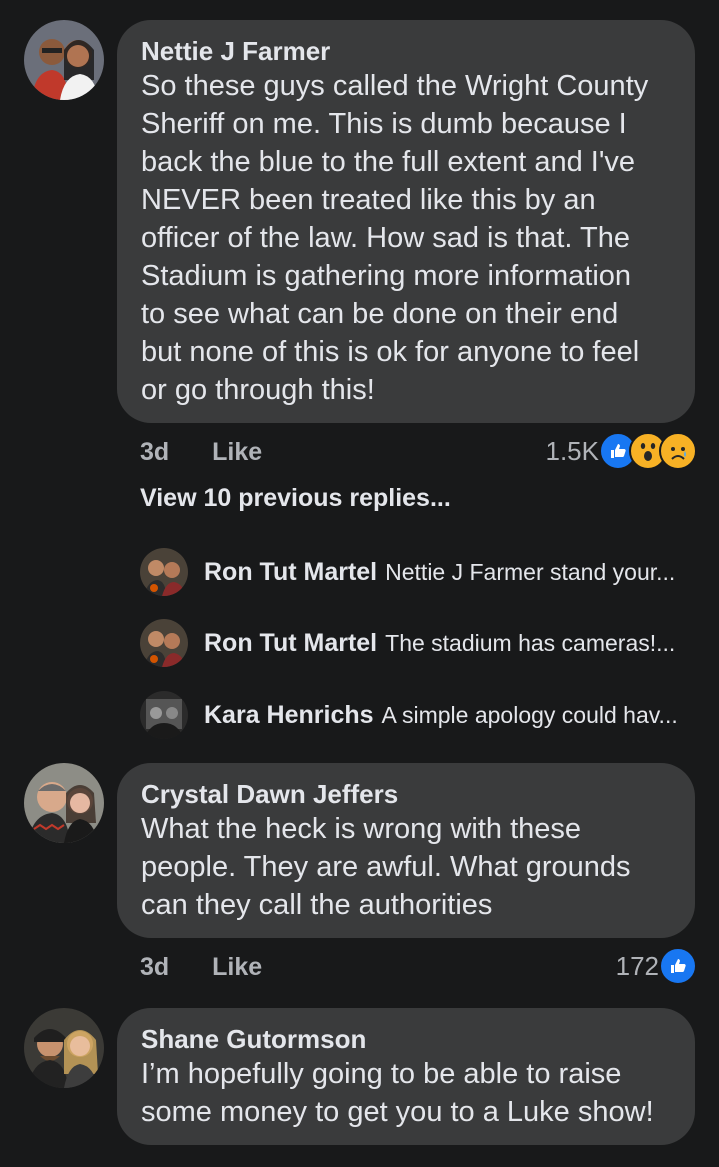 The height and width of the screenshot is (1167, 719). What do you see at coordinates (64, 60) in the screenshot?
I see `avatar-nettie` at bounding box center [64, 60].